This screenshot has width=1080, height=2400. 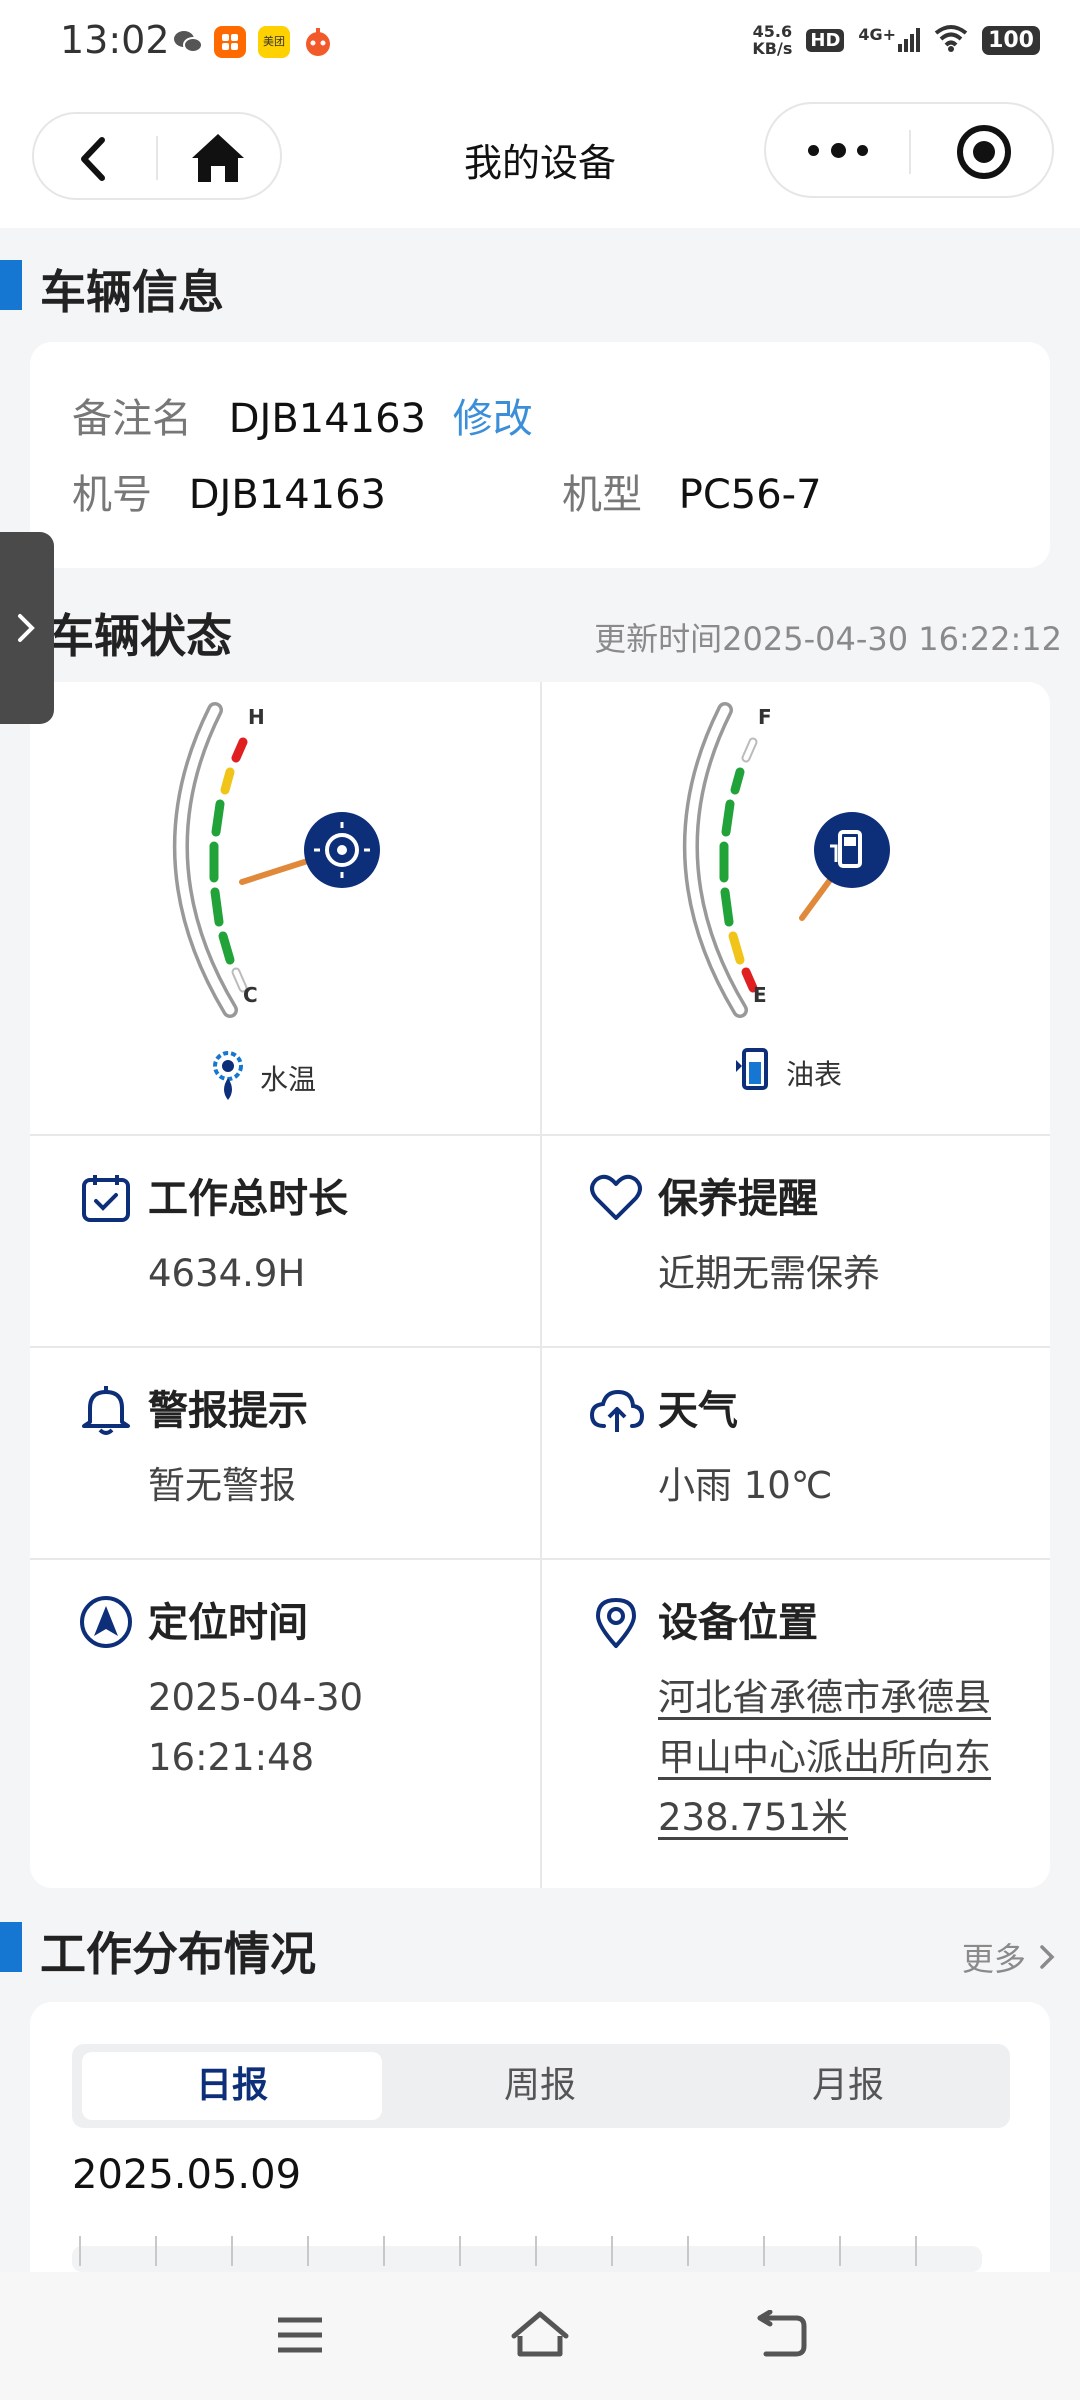 I want to click on update-time: 更新时间2025-04-30 16:22:12, so click(x=828, y=639).